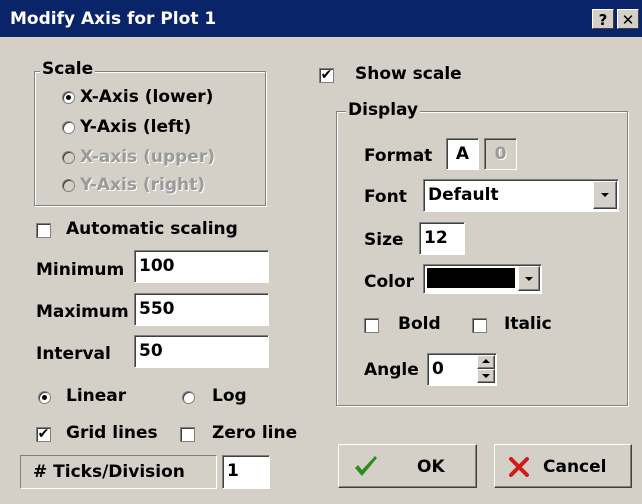 This screenshot has height=504, width=642. What do you see at coordinates (366, 466) in the screenshot?
I see `checkmark-icon` at bounding box center [366, 466].